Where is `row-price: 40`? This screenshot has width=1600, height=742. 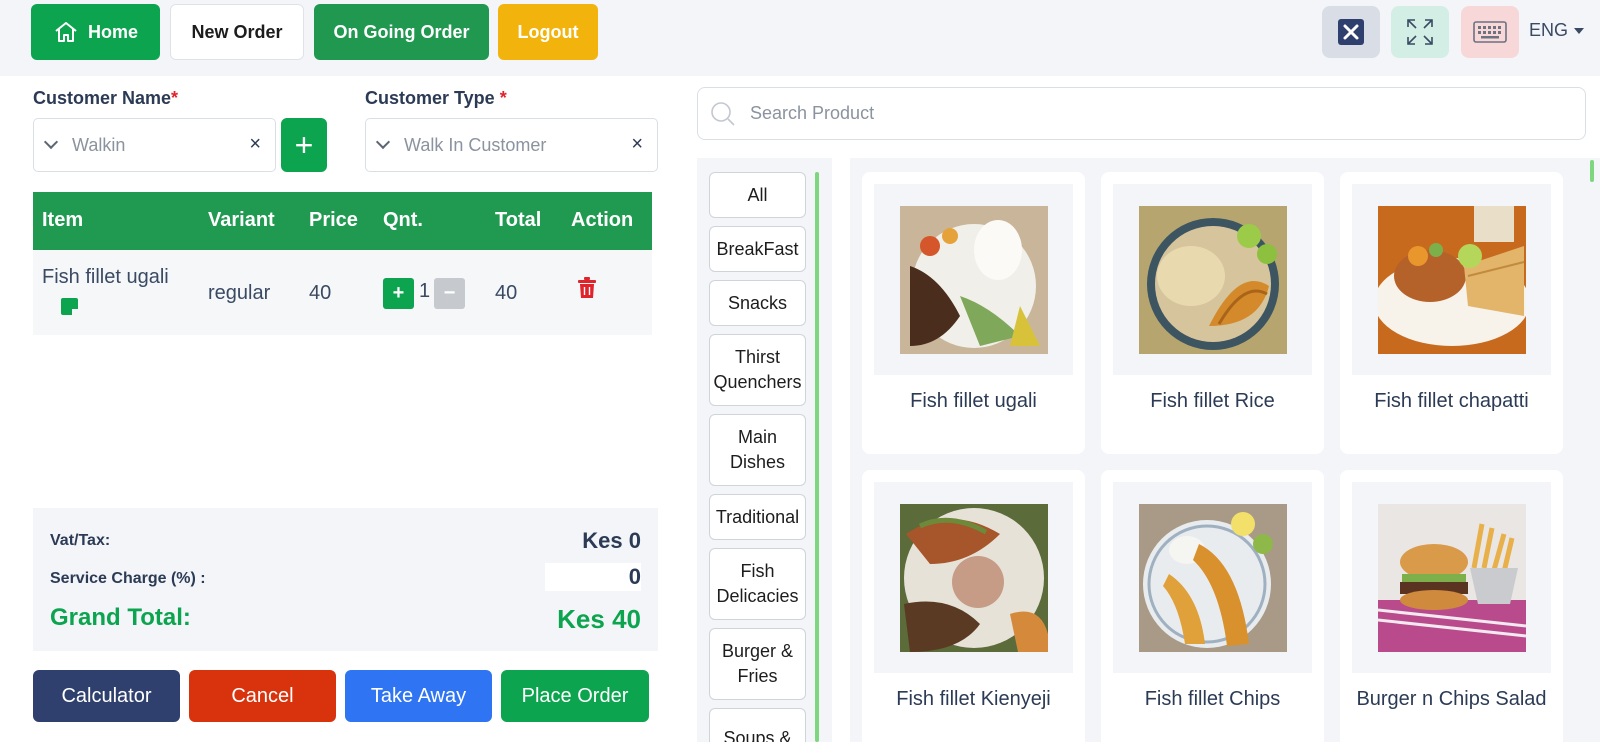
row-price: 40 is located at coordinates (320, 293).